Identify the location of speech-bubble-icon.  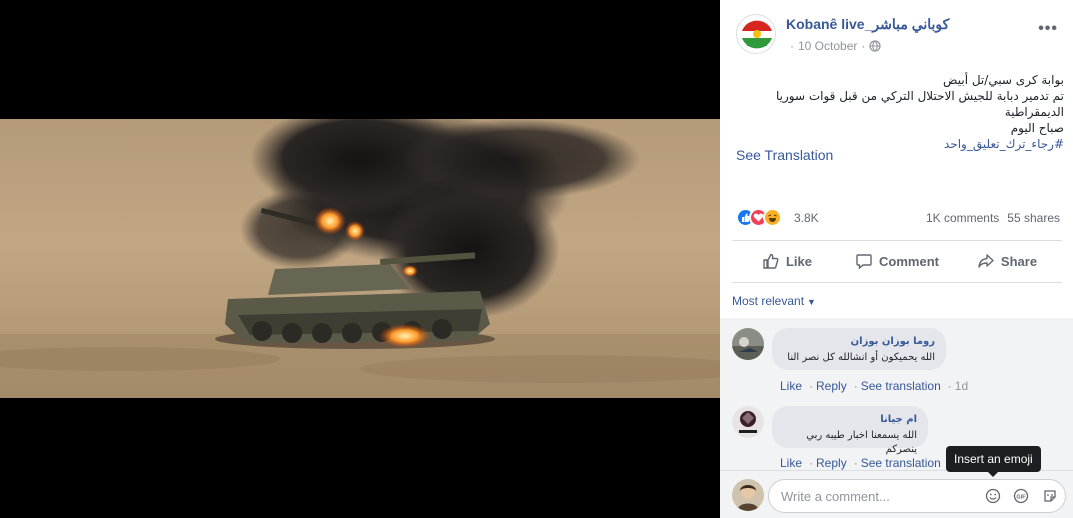
(864, 262).